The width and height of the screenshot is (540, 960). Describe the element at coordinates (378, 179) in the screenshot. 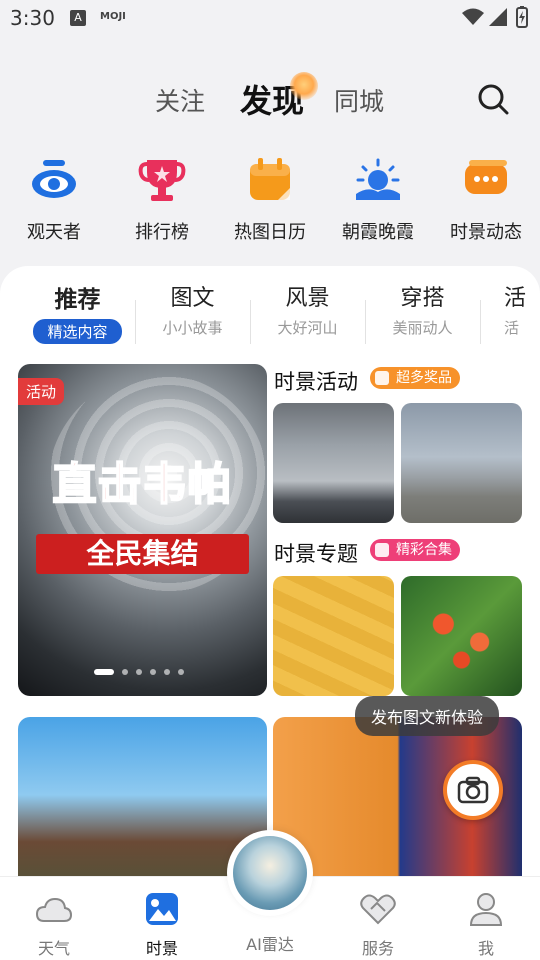

I see `sunrise-icon` at that location.